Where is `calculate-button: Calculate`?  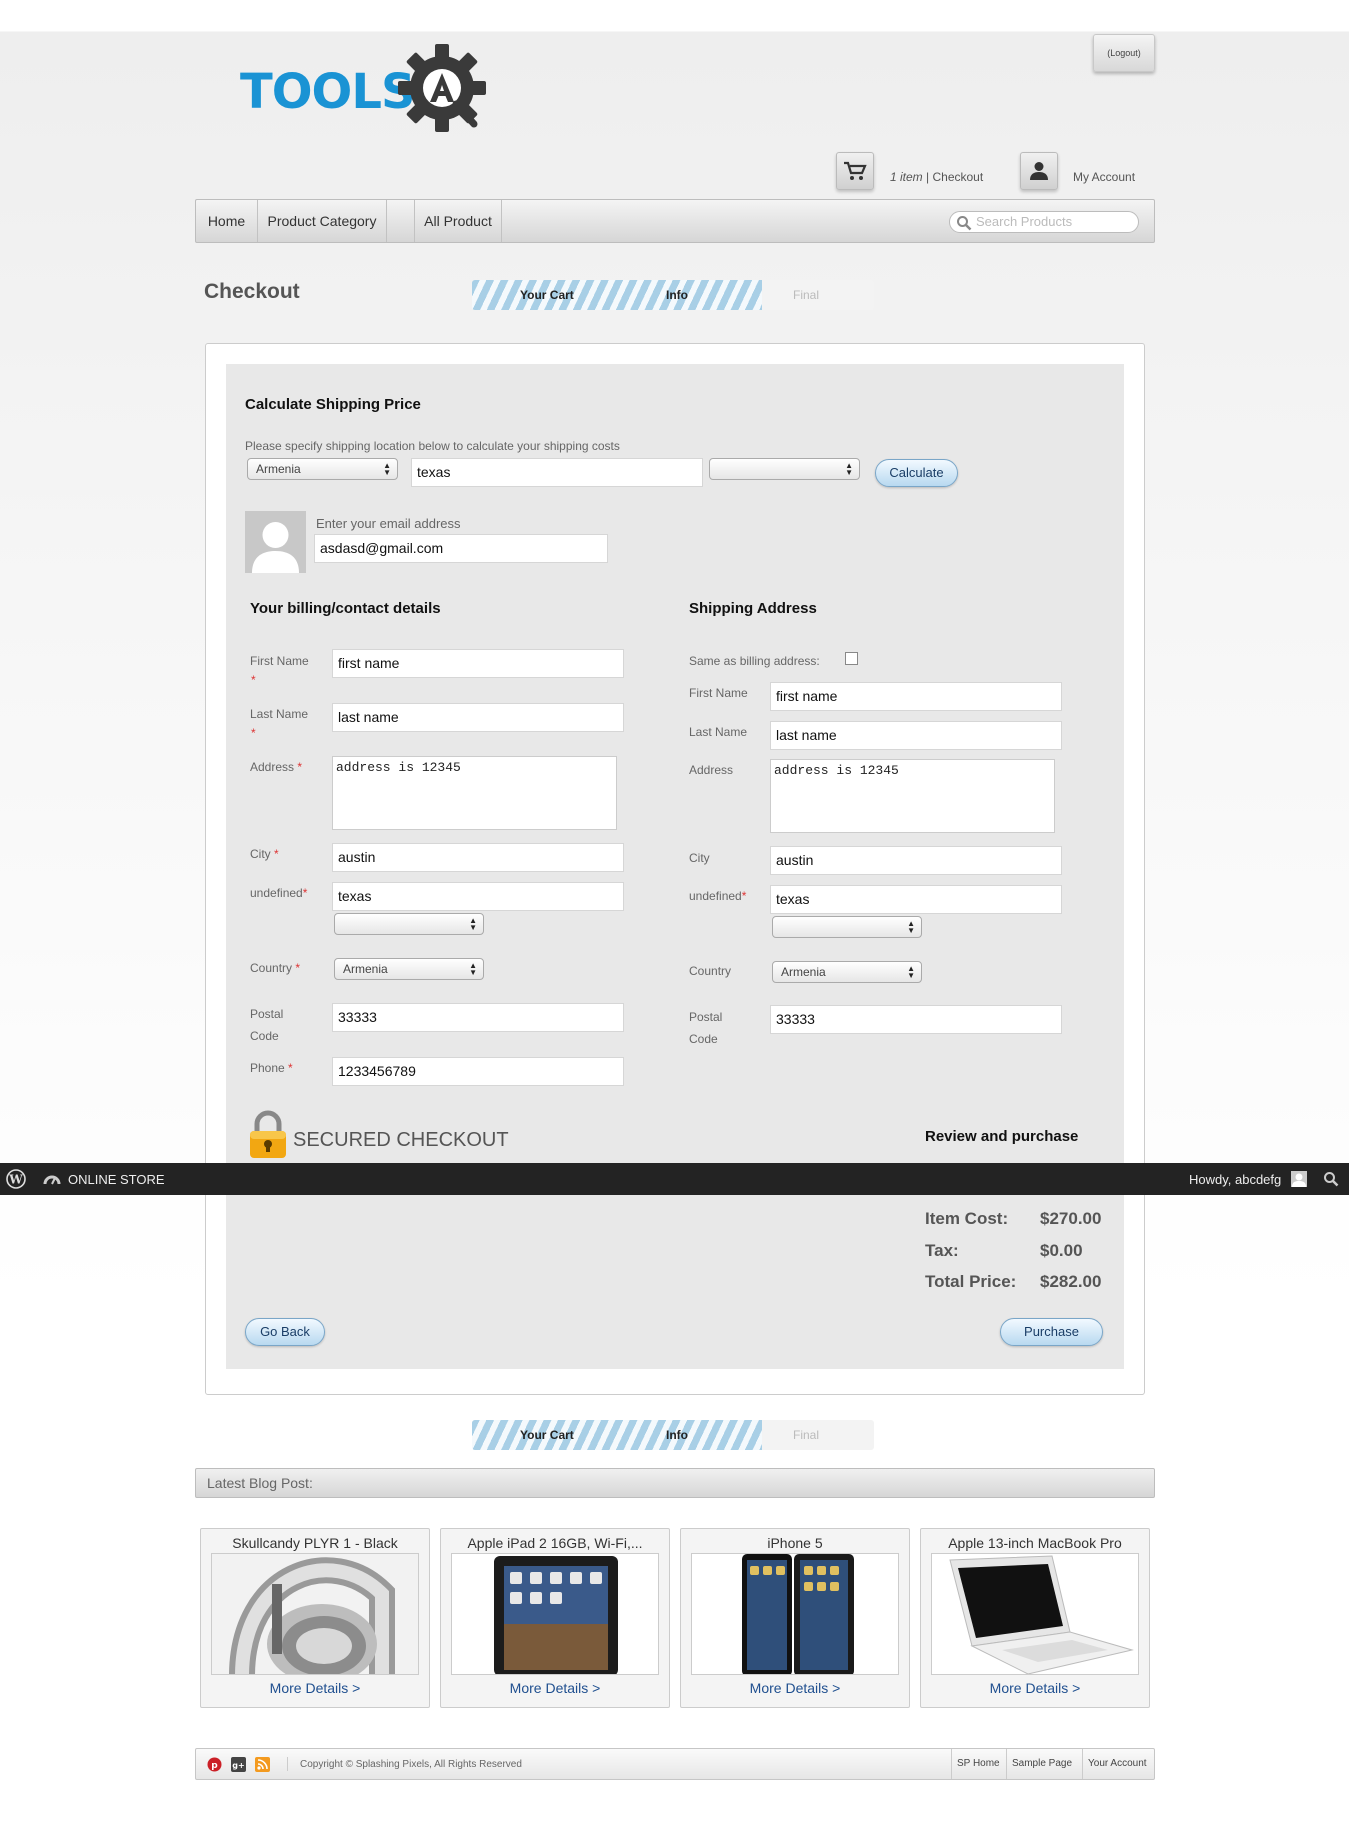
calculate-button: Calculate is located at coordinates (916, 473).